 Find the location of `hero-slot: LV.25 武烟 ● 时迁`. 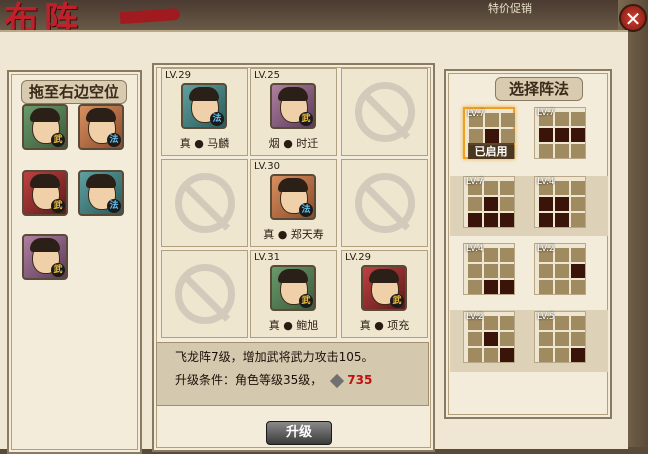

hero-slot: LV.25 武烟 ● 时迁 is located at coordinates (293, 112).